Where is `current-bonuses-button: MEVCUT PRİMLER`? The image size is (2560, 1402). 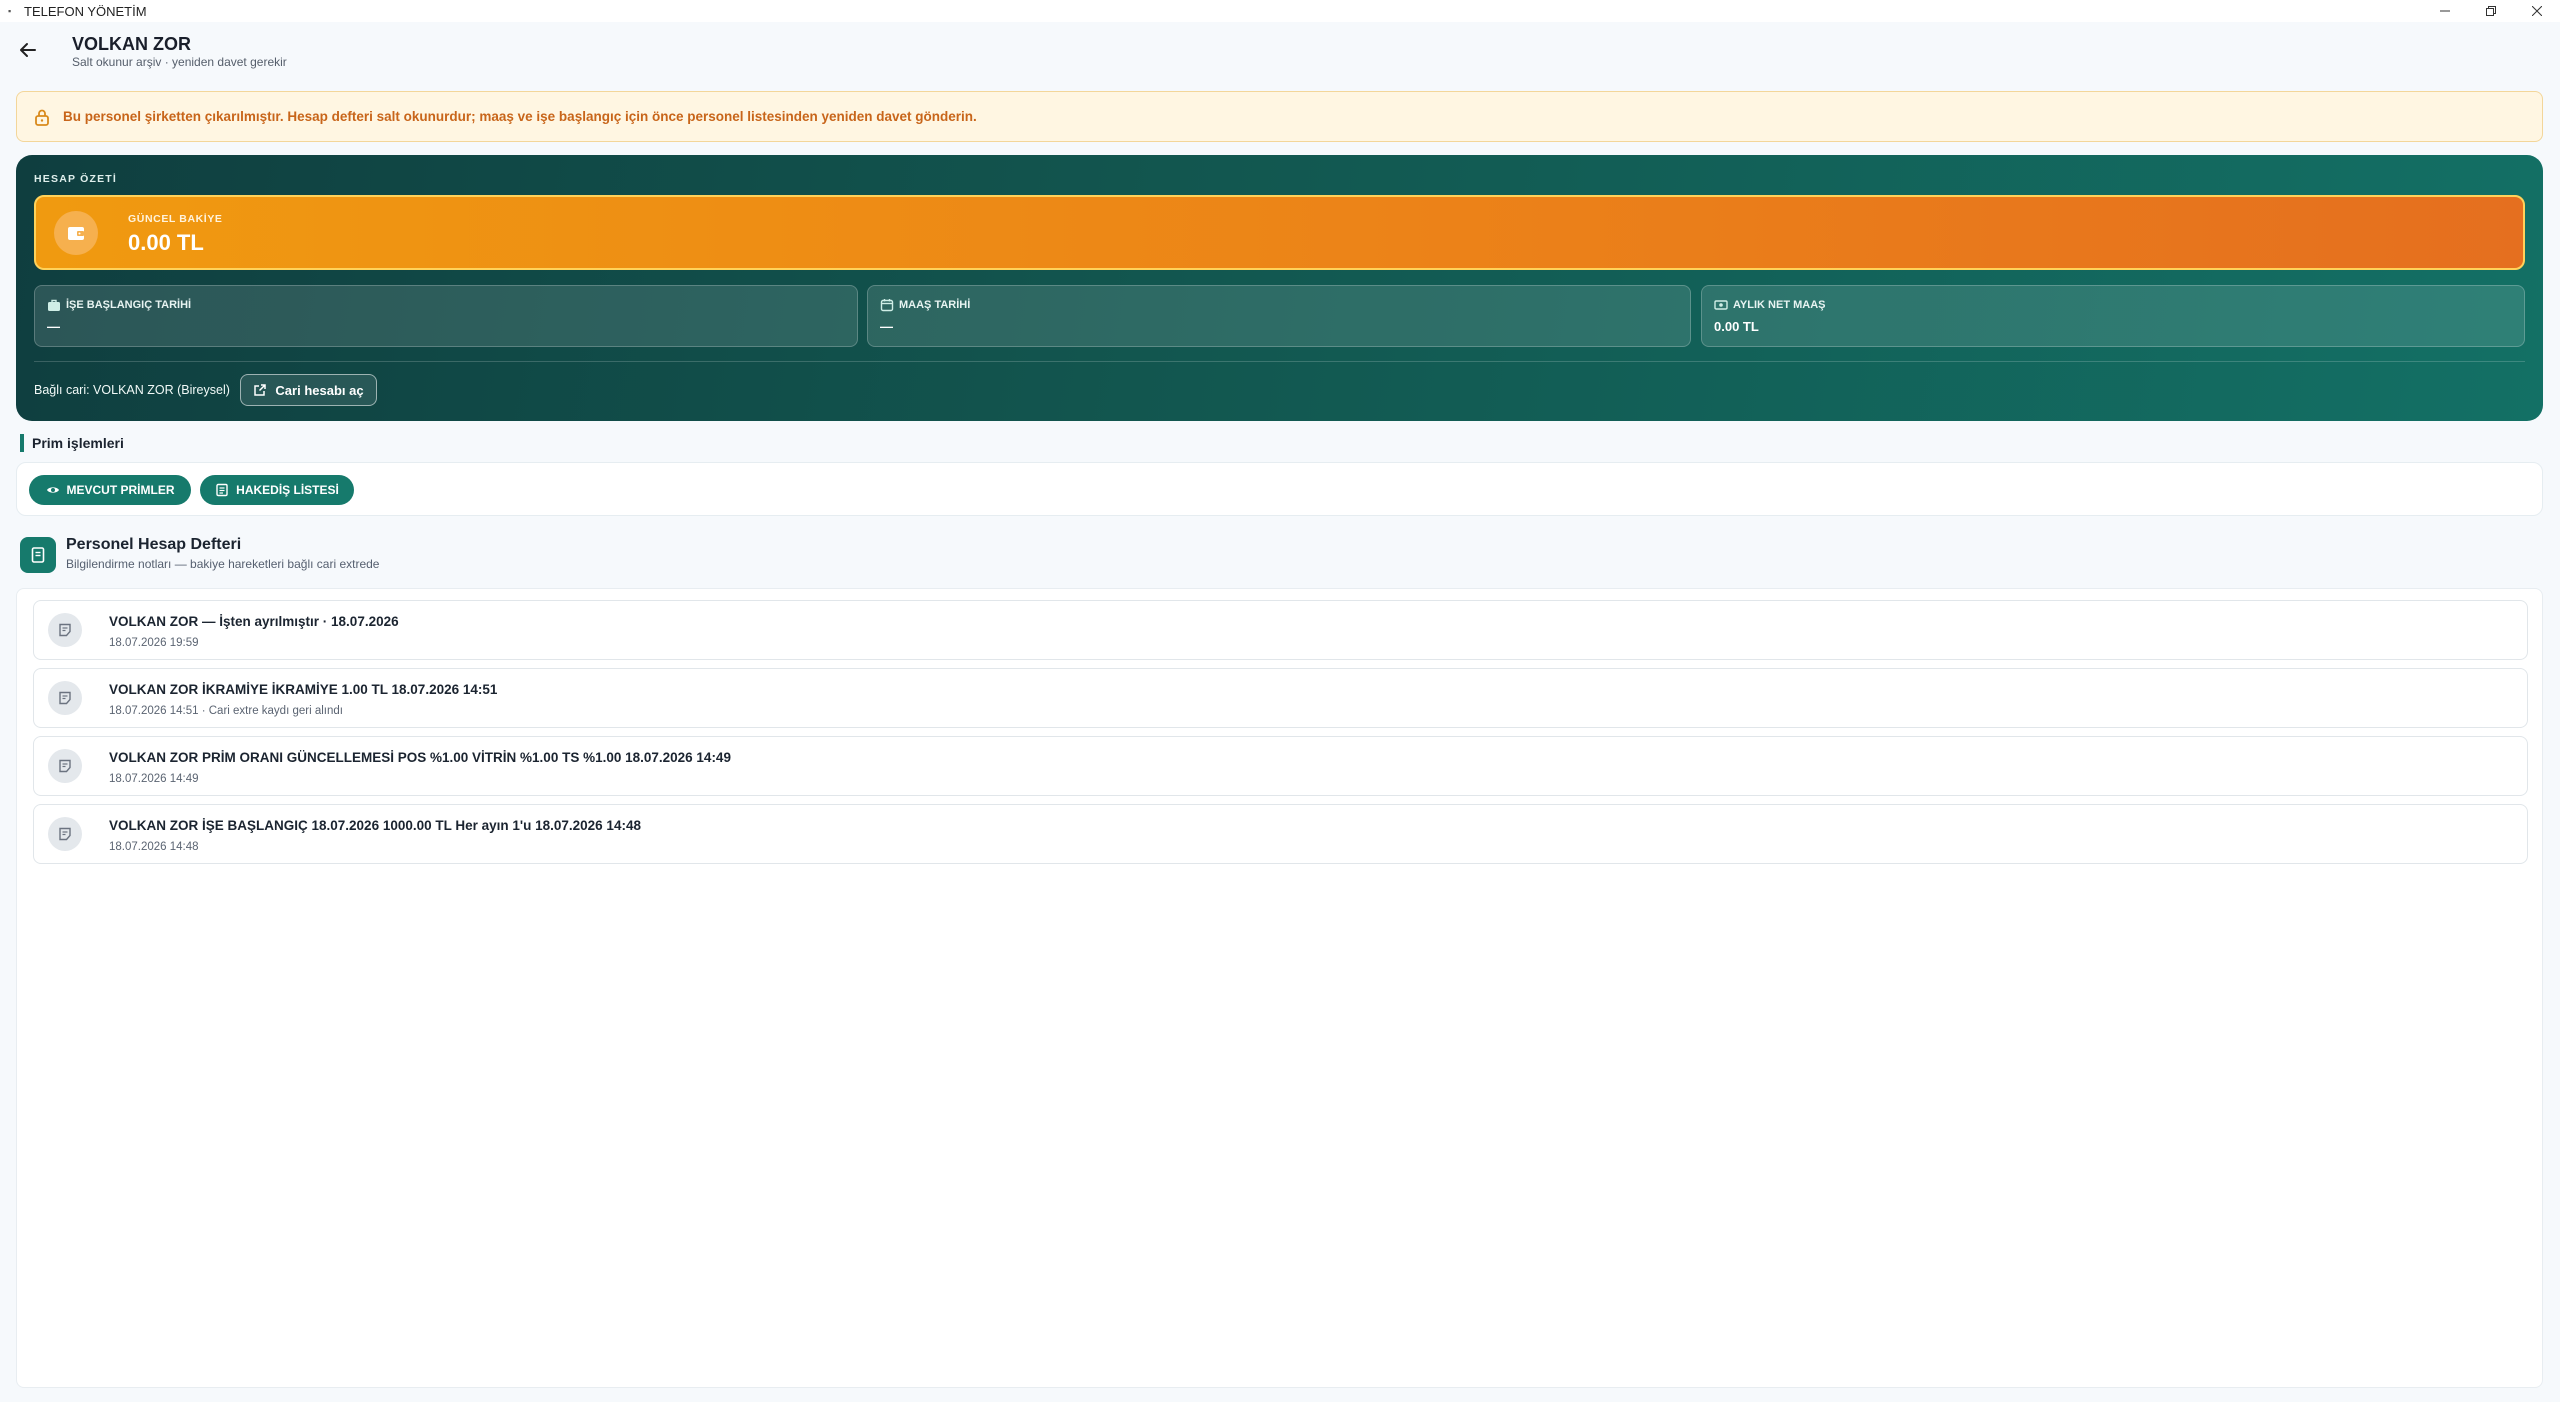 current-bonuses-button: MEVCUT PRİMLER is located at coordinates (110, 490).